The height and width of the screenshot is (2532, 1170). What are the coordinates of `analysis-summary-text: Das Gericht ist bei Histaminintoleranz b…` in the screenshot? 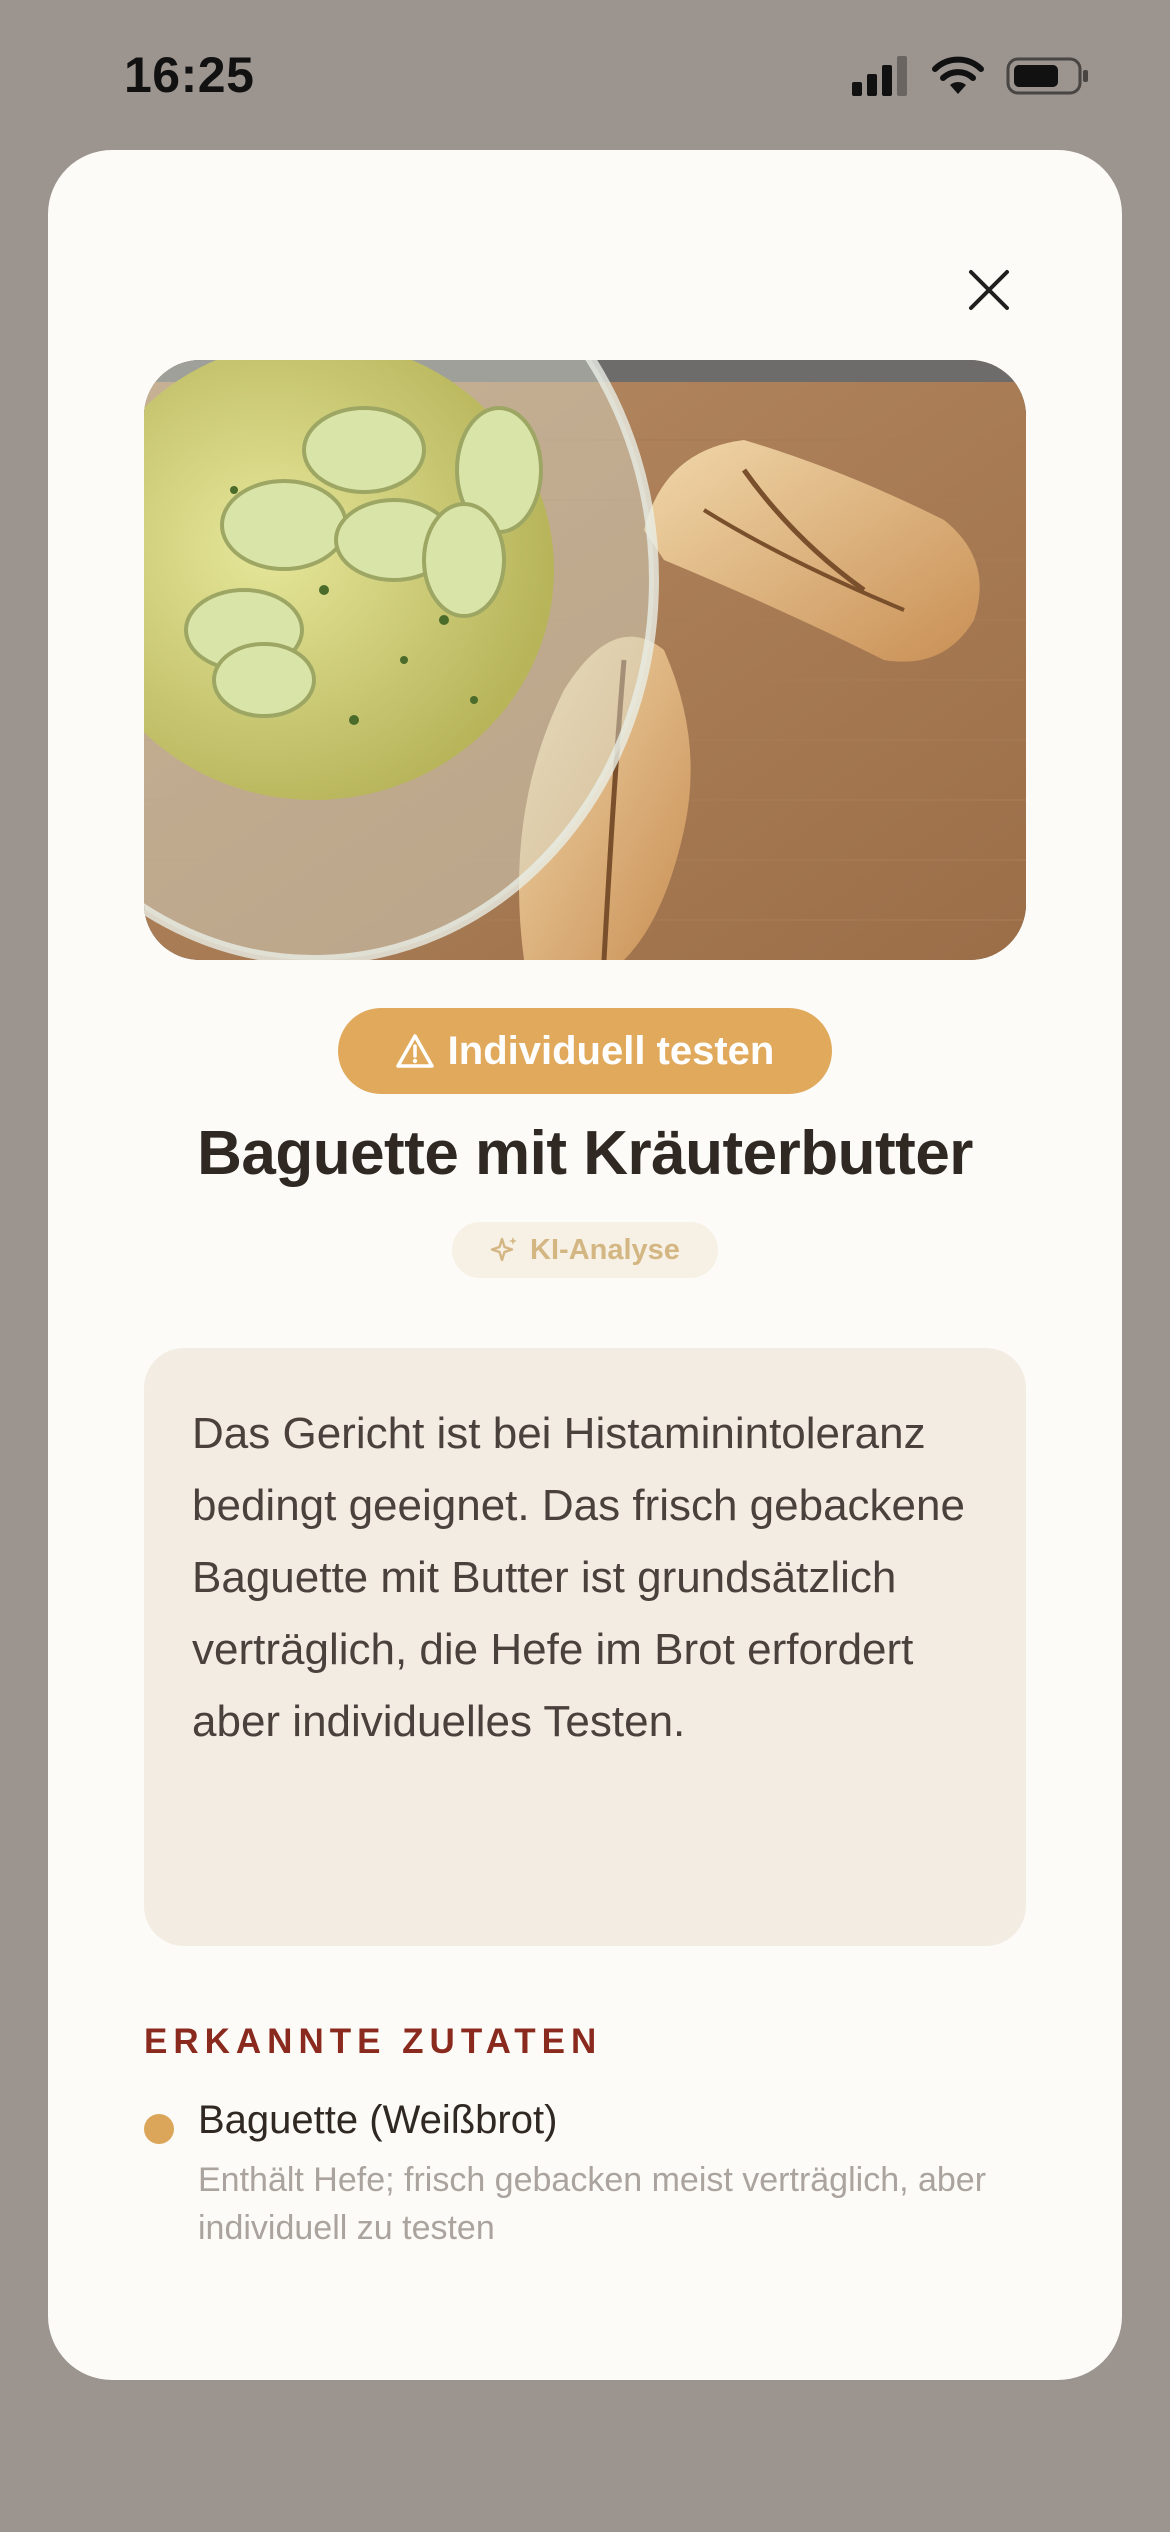 It's located at (578, 1577).